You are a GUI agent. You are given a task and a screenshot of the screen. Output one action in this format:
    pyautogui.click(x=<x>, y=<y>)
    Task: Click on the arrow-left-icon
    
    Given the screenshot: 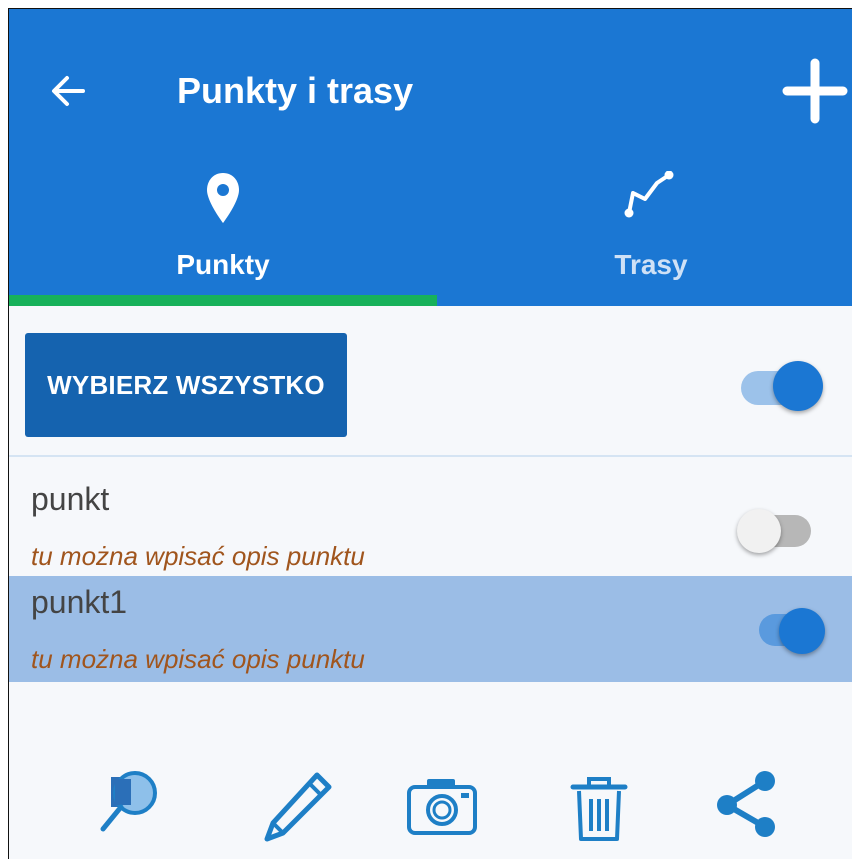 What is the action you would take?
    pyautogui.click(x=68, y=91)
    